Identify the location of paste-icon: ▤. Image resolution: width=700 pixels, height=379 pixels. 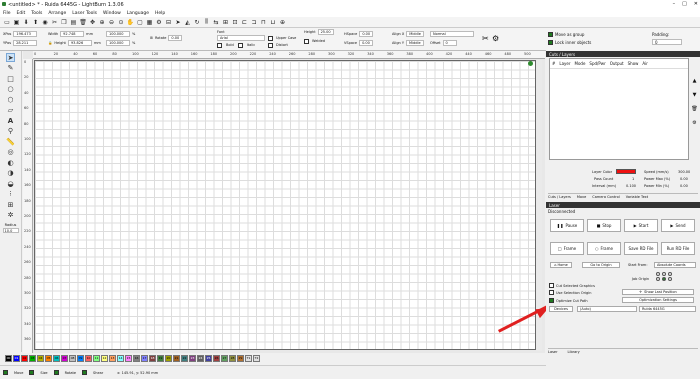
(74, 22).